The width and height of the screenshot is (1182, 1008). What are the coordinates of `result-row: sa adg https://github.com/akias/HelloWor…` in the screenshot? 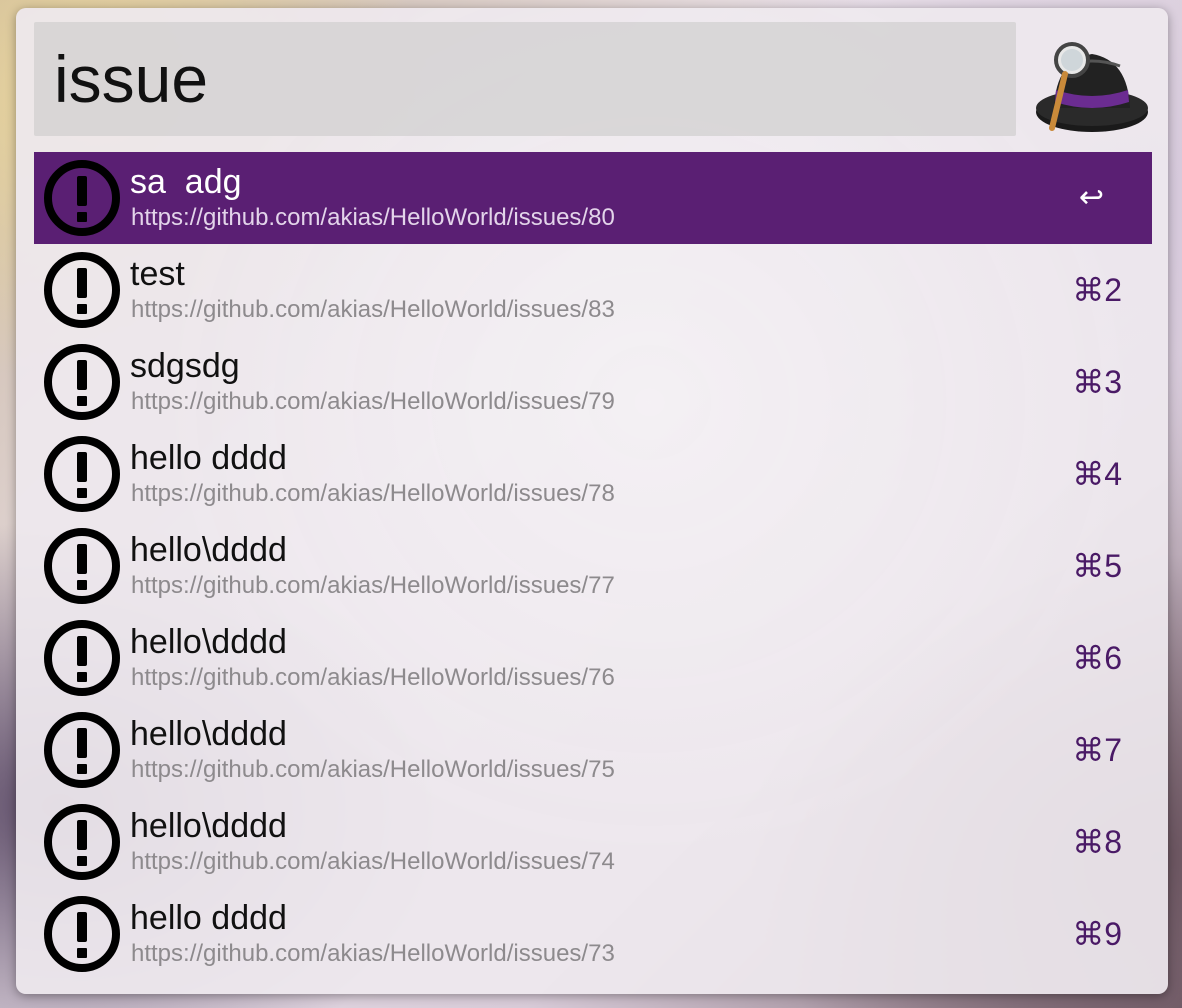 It's located at (593, 198).